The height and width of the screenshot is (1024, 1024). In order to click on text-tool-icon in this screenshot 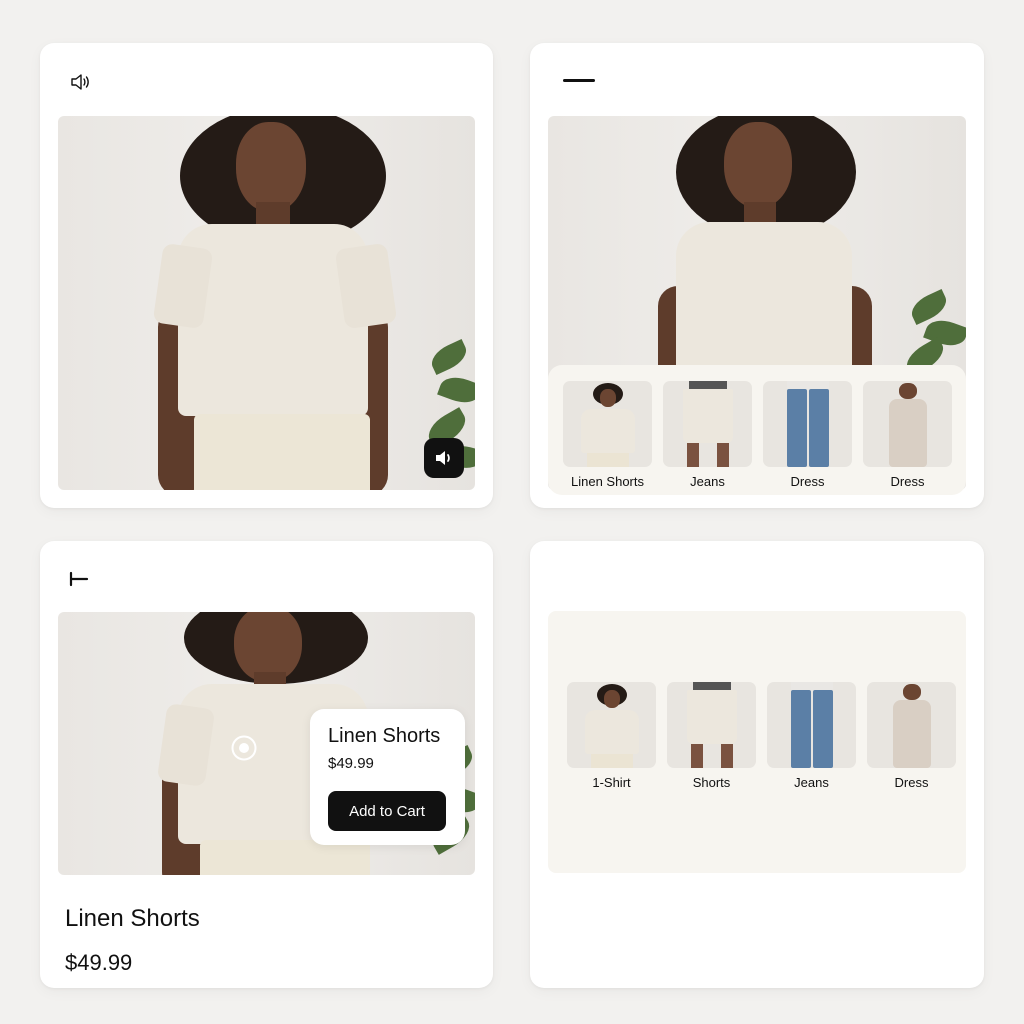, I will do `click(79, 579)`.